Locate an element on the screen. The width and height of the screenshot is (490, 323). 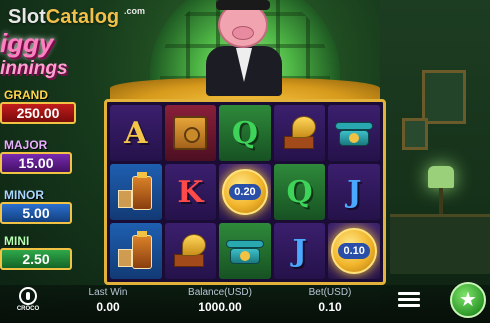
coin-value: 0.20 is located at coordinates (245, 192).